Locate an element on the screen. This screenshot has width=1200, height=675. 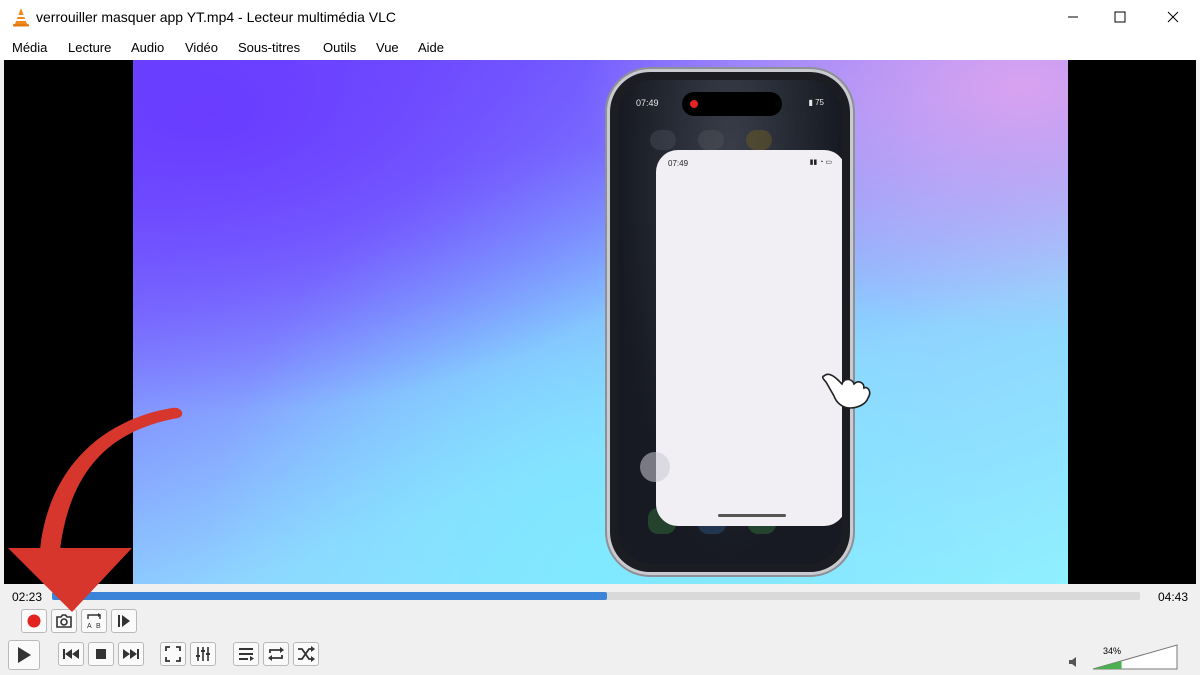
previous-icon is located at coordinates (71, 654).